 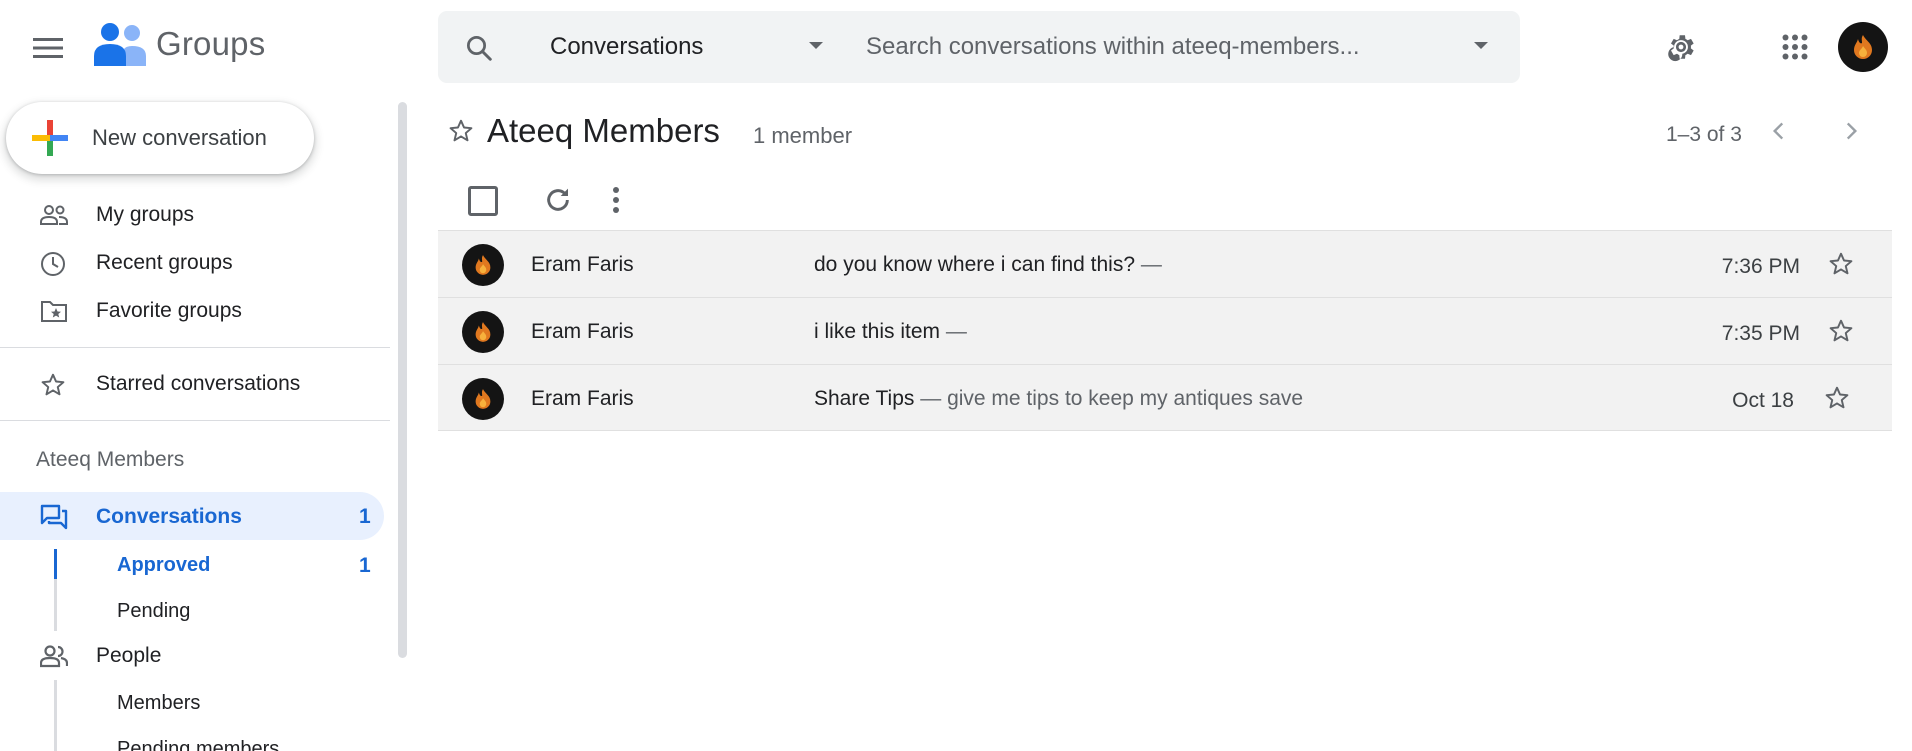 I want to click on sidebar-item-starred-conversations: Starred conversations, so click(x=195, y=384).